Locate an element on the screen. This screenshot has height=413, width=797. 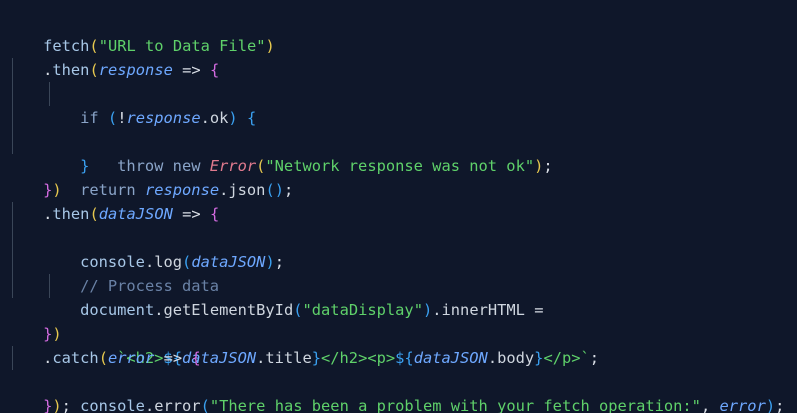
code-line-1: fetch("URL to Data File") is located at coordinates (401, 32).